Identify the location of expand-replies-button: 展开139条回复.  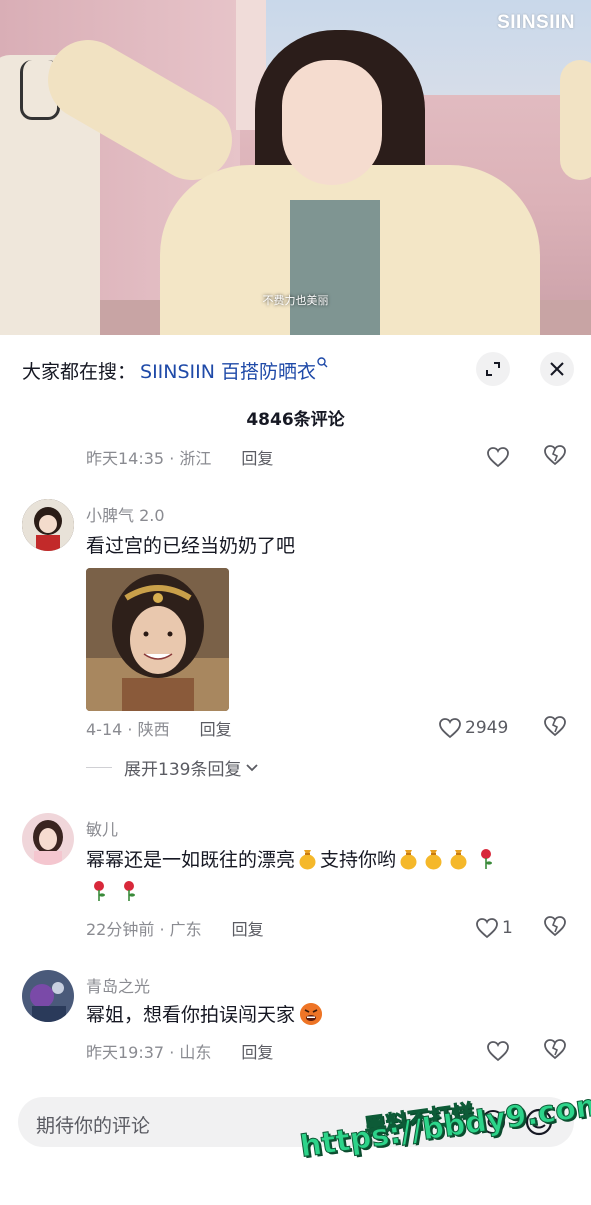
(172, 767).